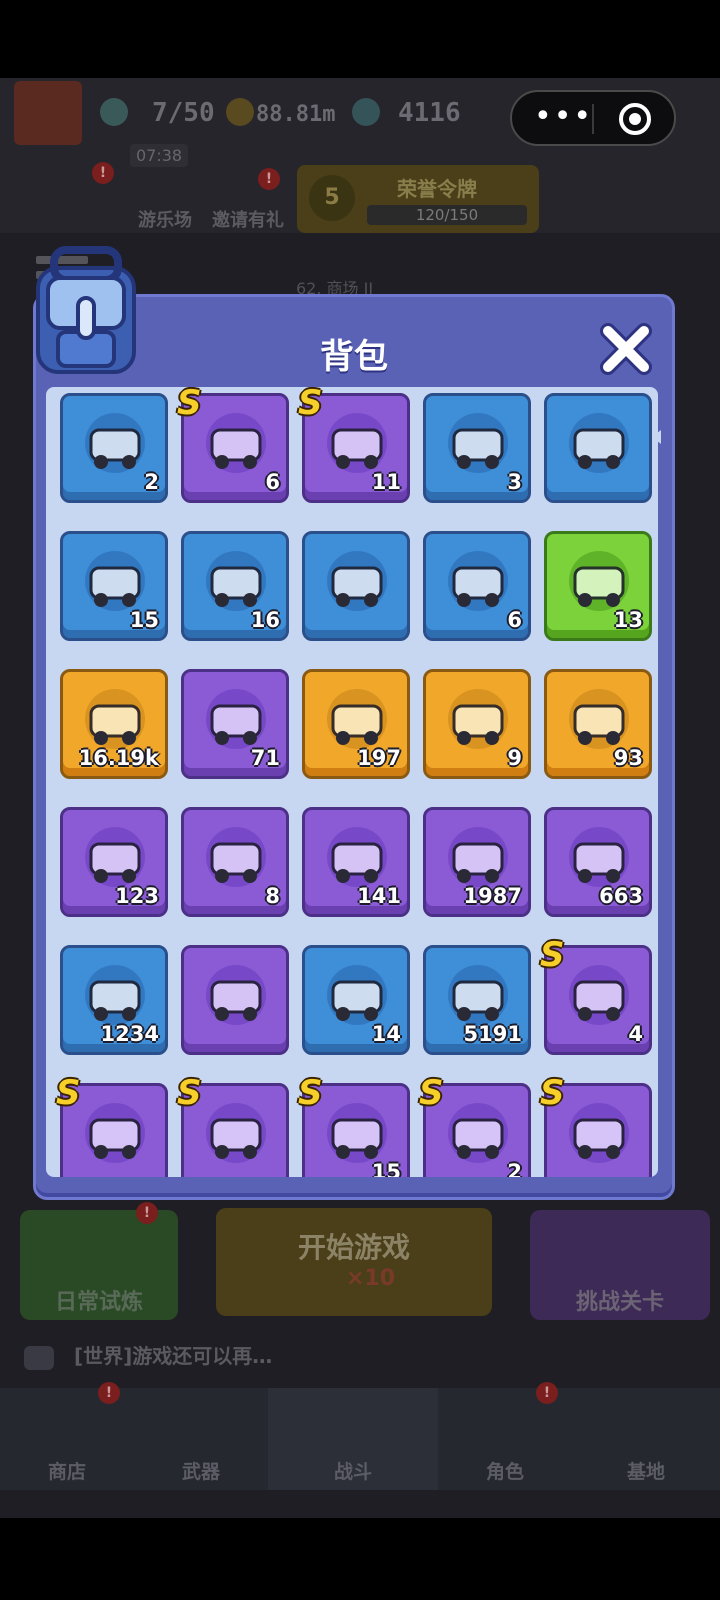 This screenshot has height=1600, width=720. What do you see at coordinates (386, 1168) in the screenshot?
I see `item-count: 15` at bounding box center [386, 1168].